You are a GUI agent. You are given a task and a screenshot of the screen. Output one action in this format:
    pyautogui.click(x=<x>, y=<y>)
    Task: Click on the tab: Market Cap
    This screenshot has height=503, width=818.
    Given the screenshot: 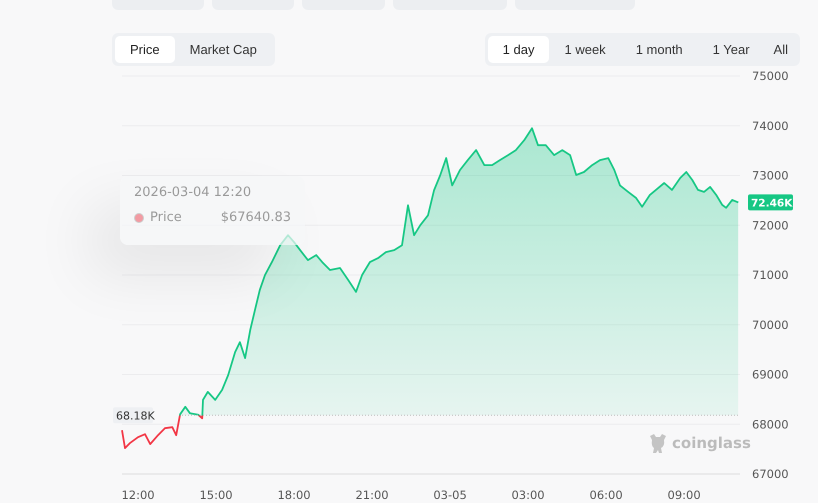 What is the action you would take?
    pyautogui.click(x=223, y=49)
    